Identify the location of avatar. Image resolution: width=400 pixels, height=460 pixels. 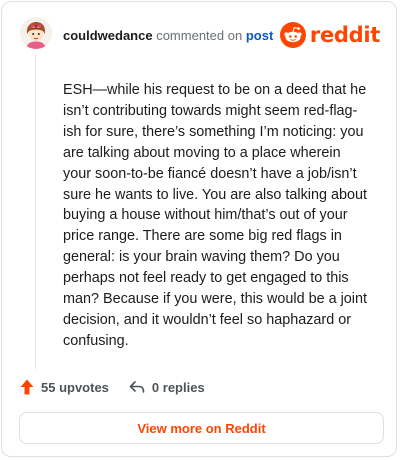
(36, 33).